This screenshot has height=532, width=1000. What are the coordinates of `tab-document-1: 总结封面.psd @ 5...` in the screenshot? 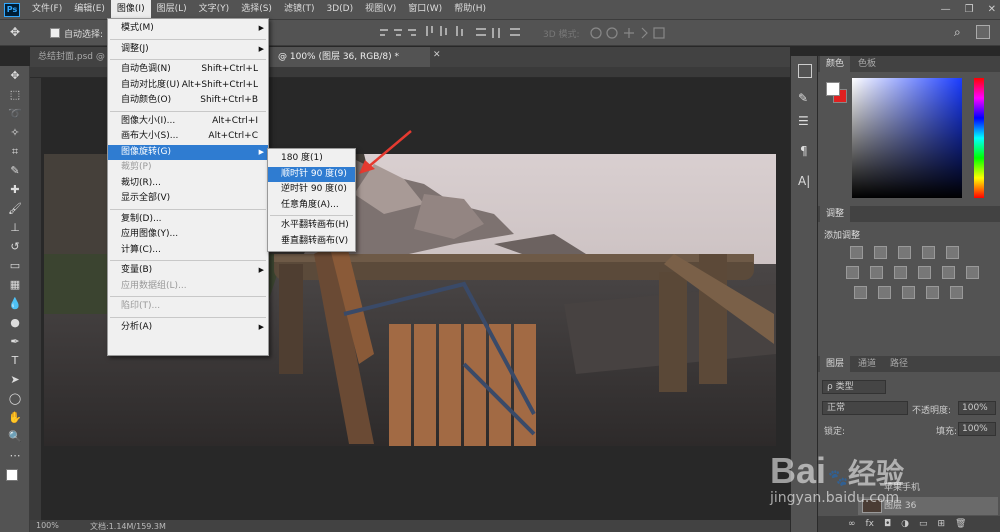 It's located at (68, 57).